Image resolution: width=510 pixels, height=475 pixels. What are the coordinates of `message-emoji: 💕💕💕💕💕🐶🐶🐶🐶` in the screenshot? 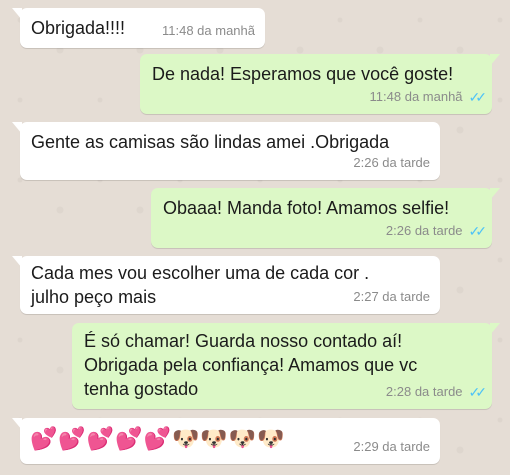 It's located at (158, 438).